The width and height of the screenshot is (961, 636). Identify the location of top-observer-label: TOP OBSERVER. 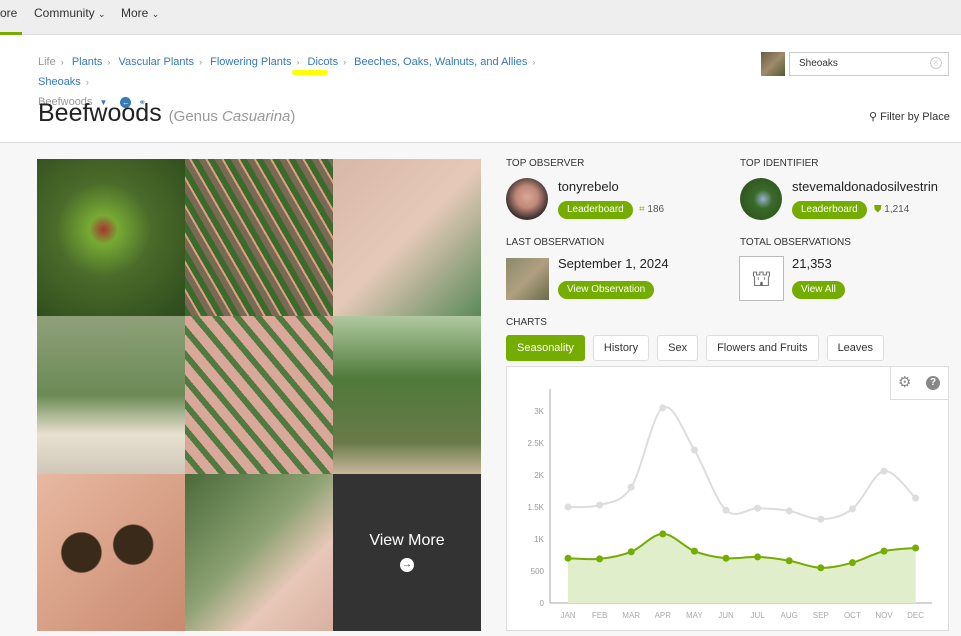
(545, 163).